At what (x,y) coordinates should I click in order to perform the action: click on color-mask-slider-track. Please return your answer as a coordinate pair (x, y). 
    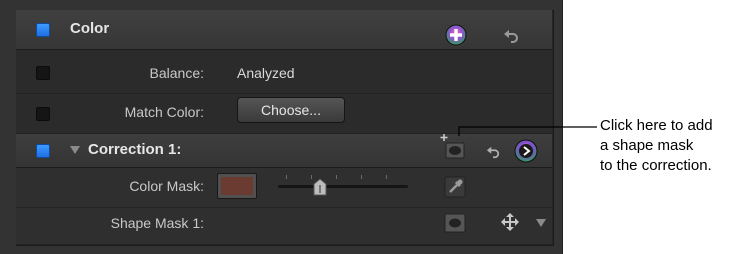
    Looking at the image, I should click on (343, 186).